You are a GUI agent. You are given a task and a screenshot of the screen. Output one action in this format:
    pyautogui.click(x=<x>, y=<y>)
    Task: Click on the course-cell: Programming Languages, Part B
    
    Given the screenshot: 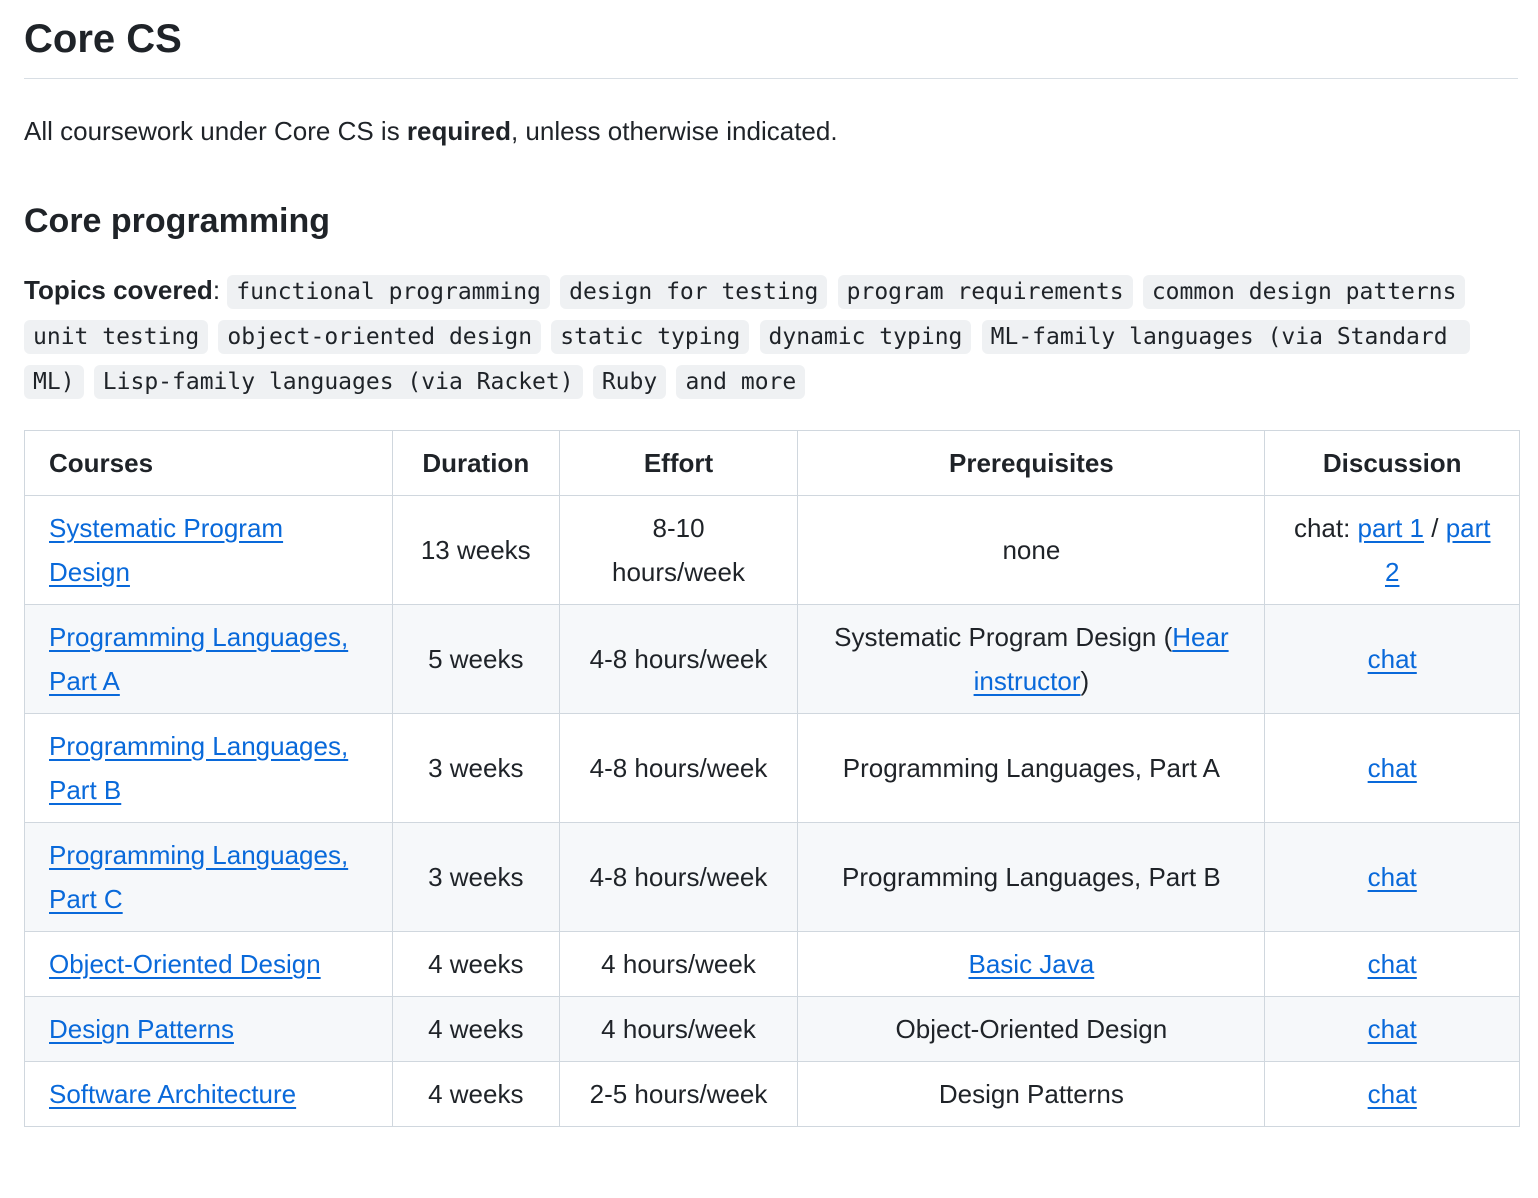 What is the action you would take?
    pyautogui.click(x=208, y=768)
    